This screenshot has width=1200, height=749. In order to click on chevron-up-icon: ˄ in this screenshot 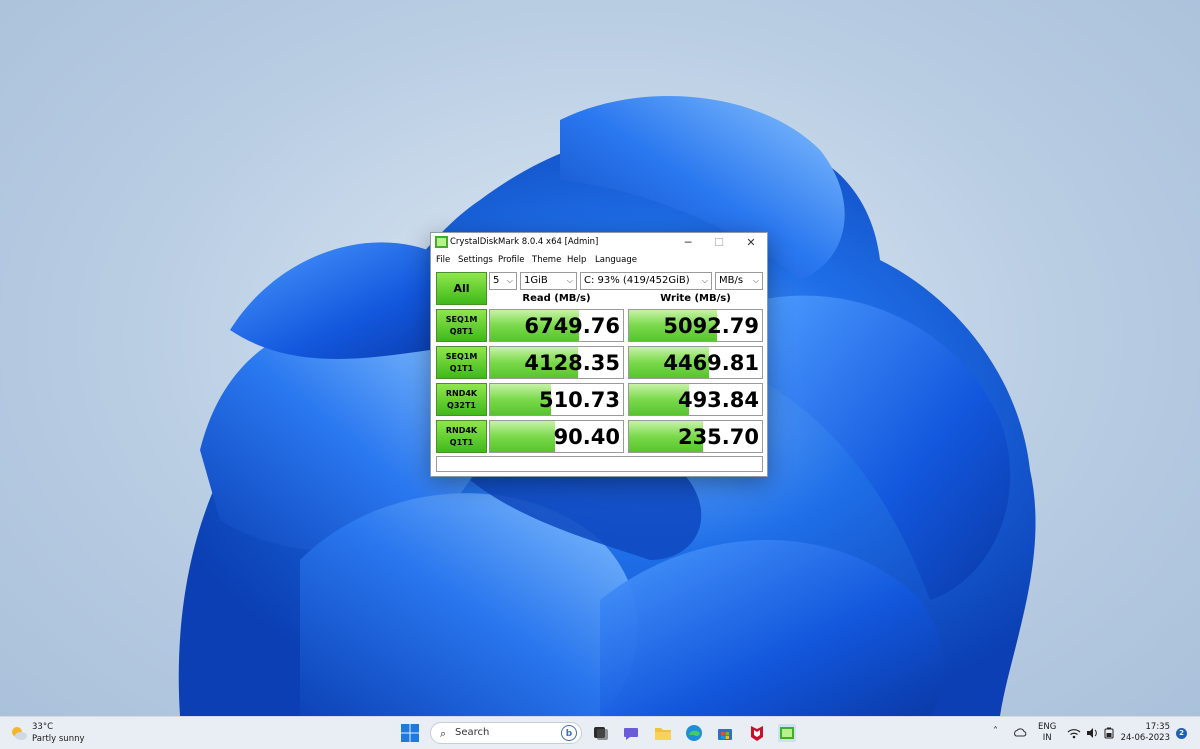, I will do `click(995, 731)`.